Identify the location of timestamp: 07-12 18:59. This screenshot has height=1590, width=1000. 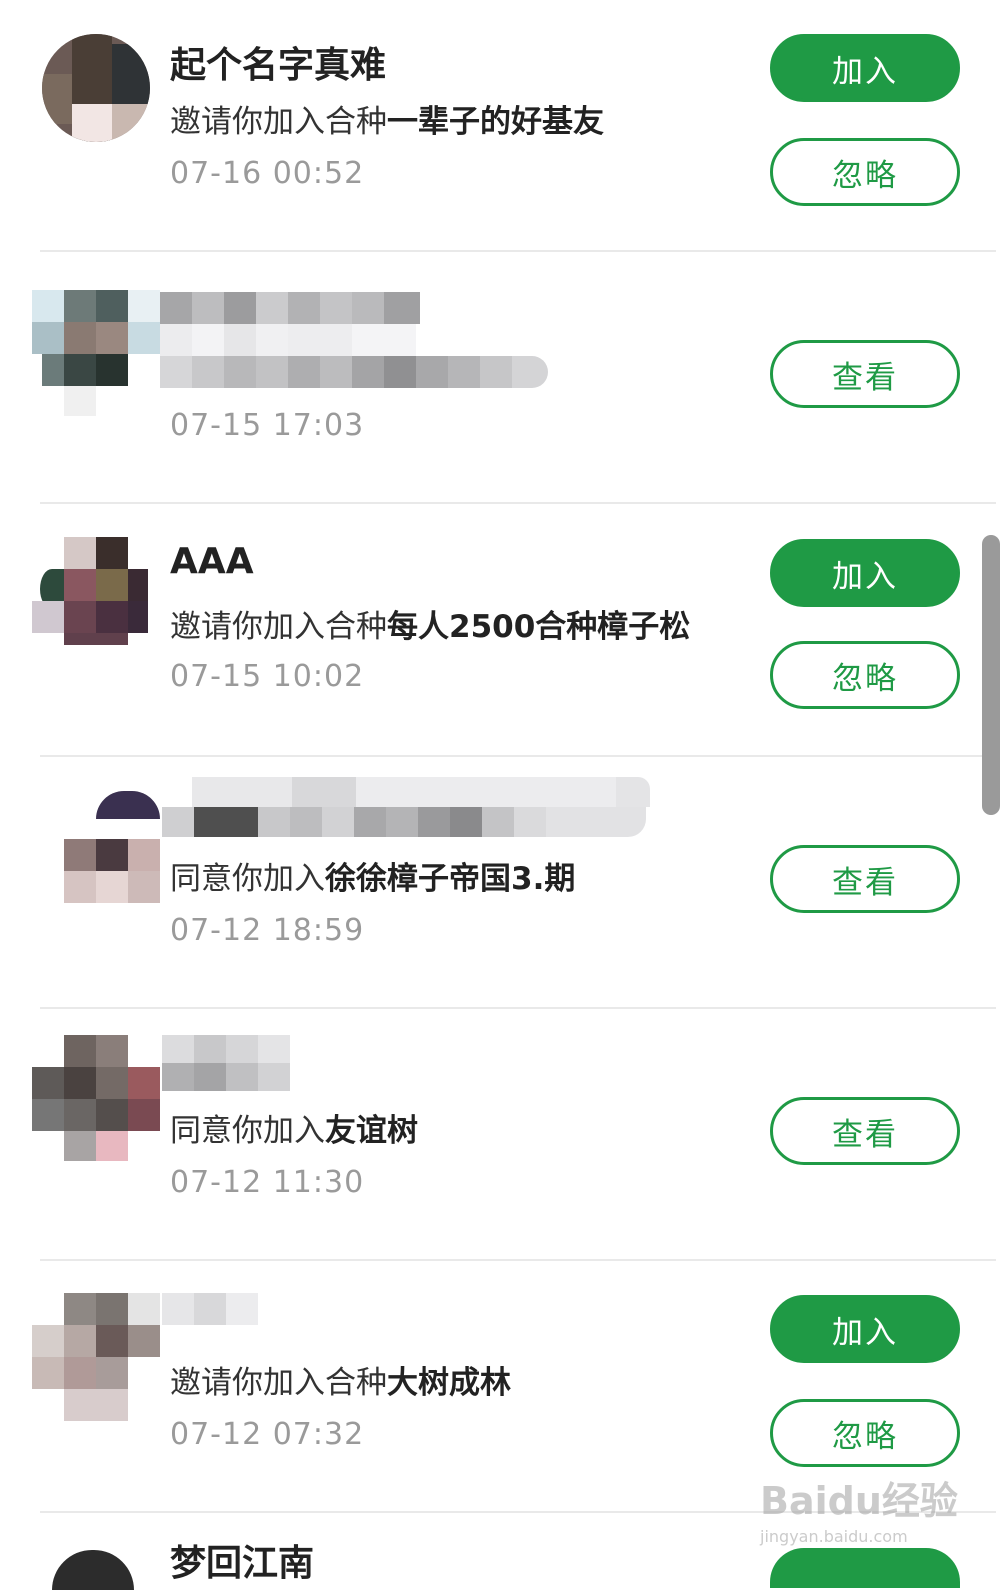
(267, 930).